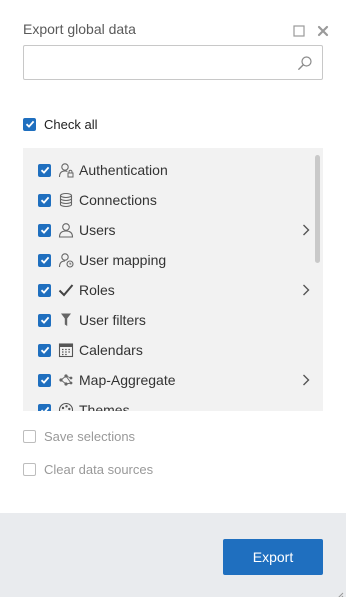  I want to click on database-icon, so click(66, 200).